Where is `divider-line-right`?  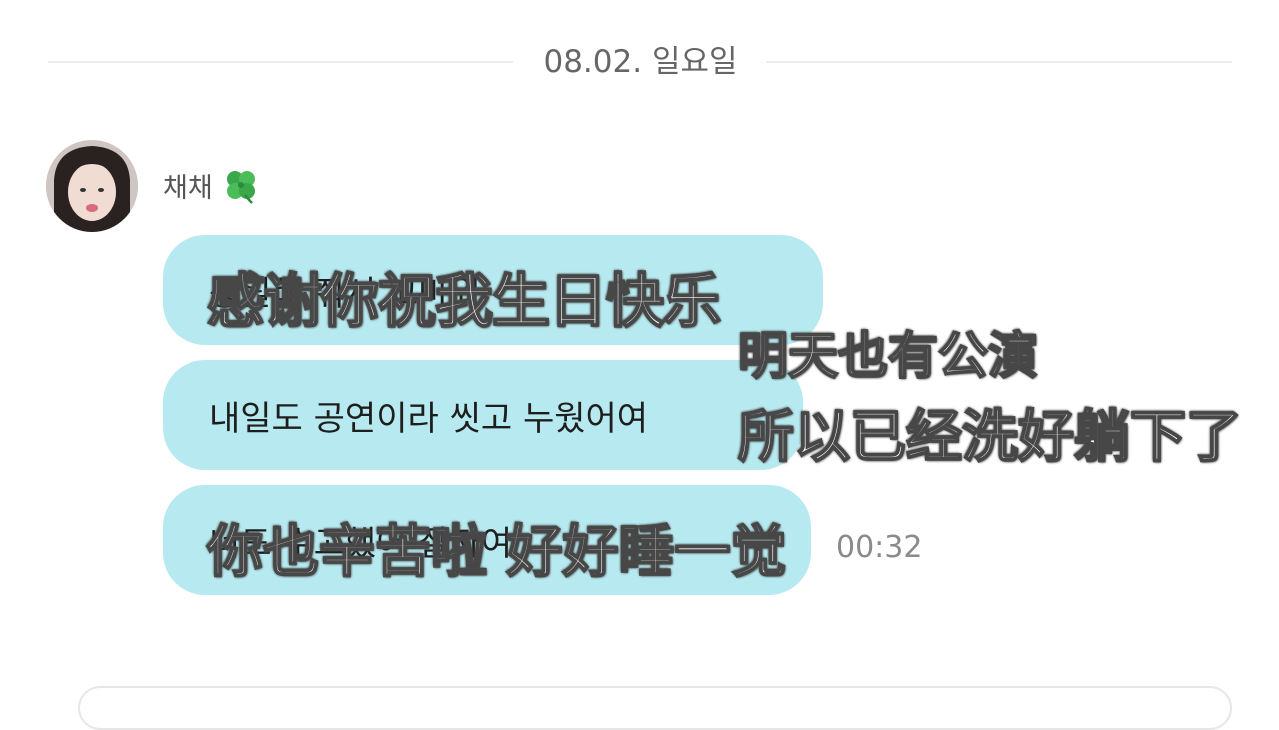 divider-line-right is located at coordinates (999, 62).